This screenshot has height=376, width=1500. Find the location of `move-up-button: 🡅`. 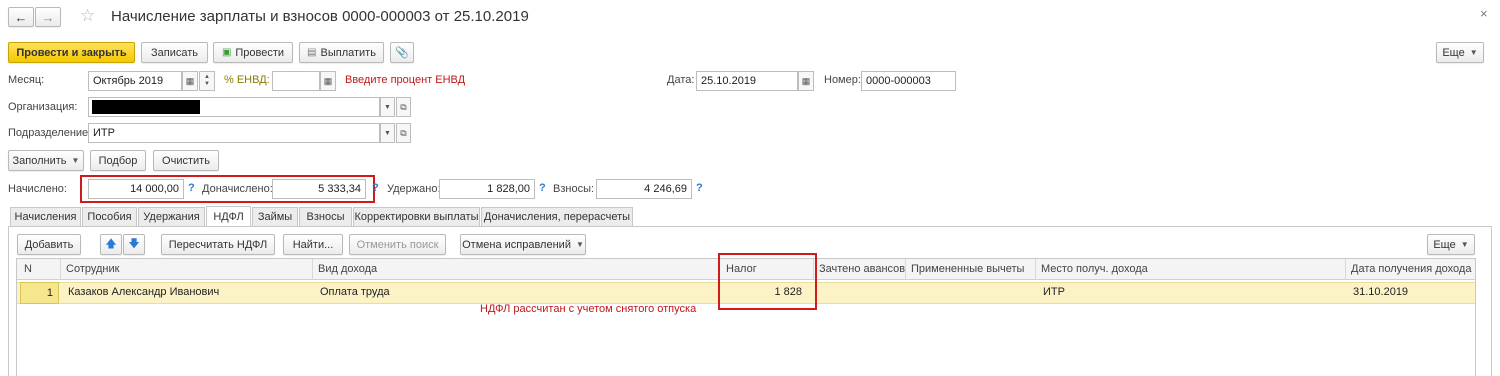

move-up-button: 🡅 is located at coordinates (111, 244).